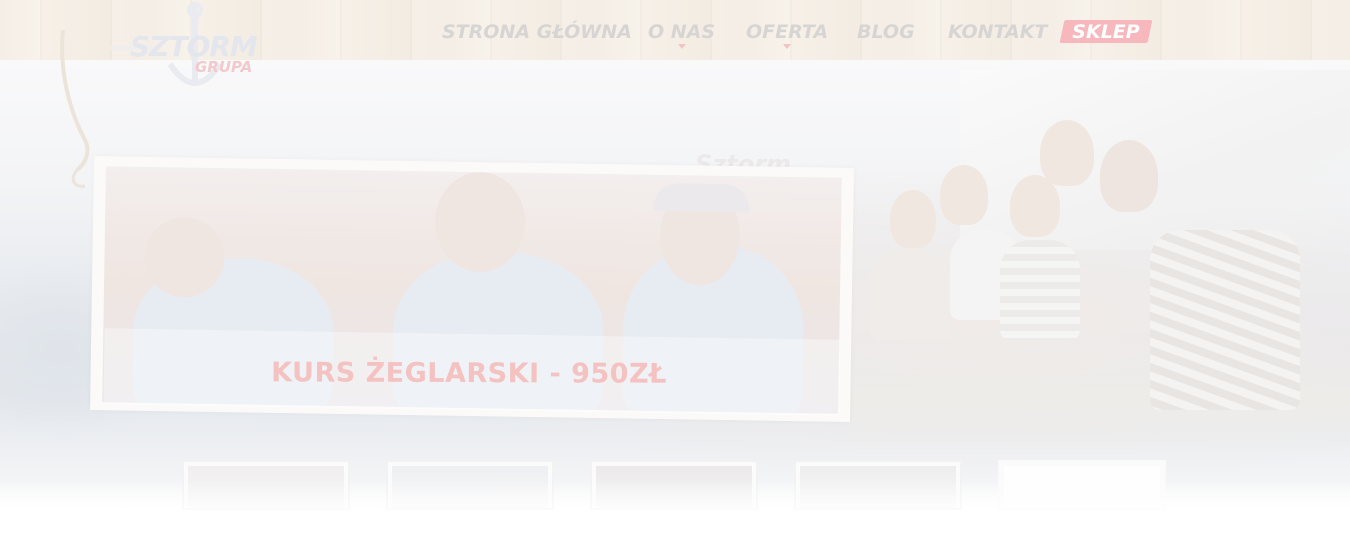  Describe the element at coordinates (886, 32) in the screenshot. I see `nav-item-blog: BLOG` at that location.